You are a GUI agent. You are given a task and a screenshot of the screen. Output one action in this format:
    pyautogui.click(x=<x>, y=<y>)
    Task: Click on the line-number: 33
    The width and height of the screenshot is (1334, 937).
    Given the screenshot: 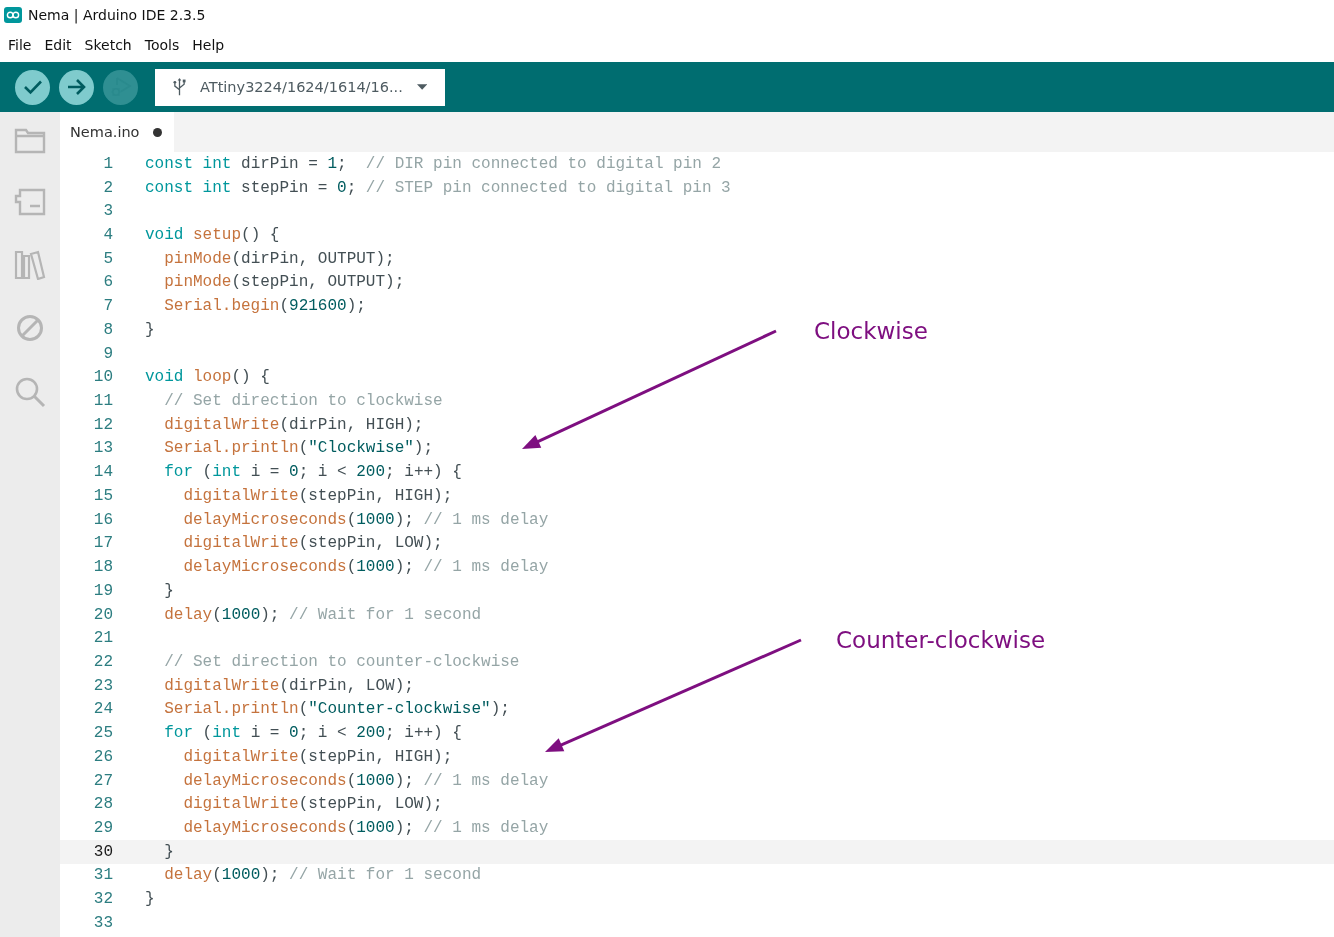 What is the action you would take?
    pyautogui.click(x=102, y=922)
    